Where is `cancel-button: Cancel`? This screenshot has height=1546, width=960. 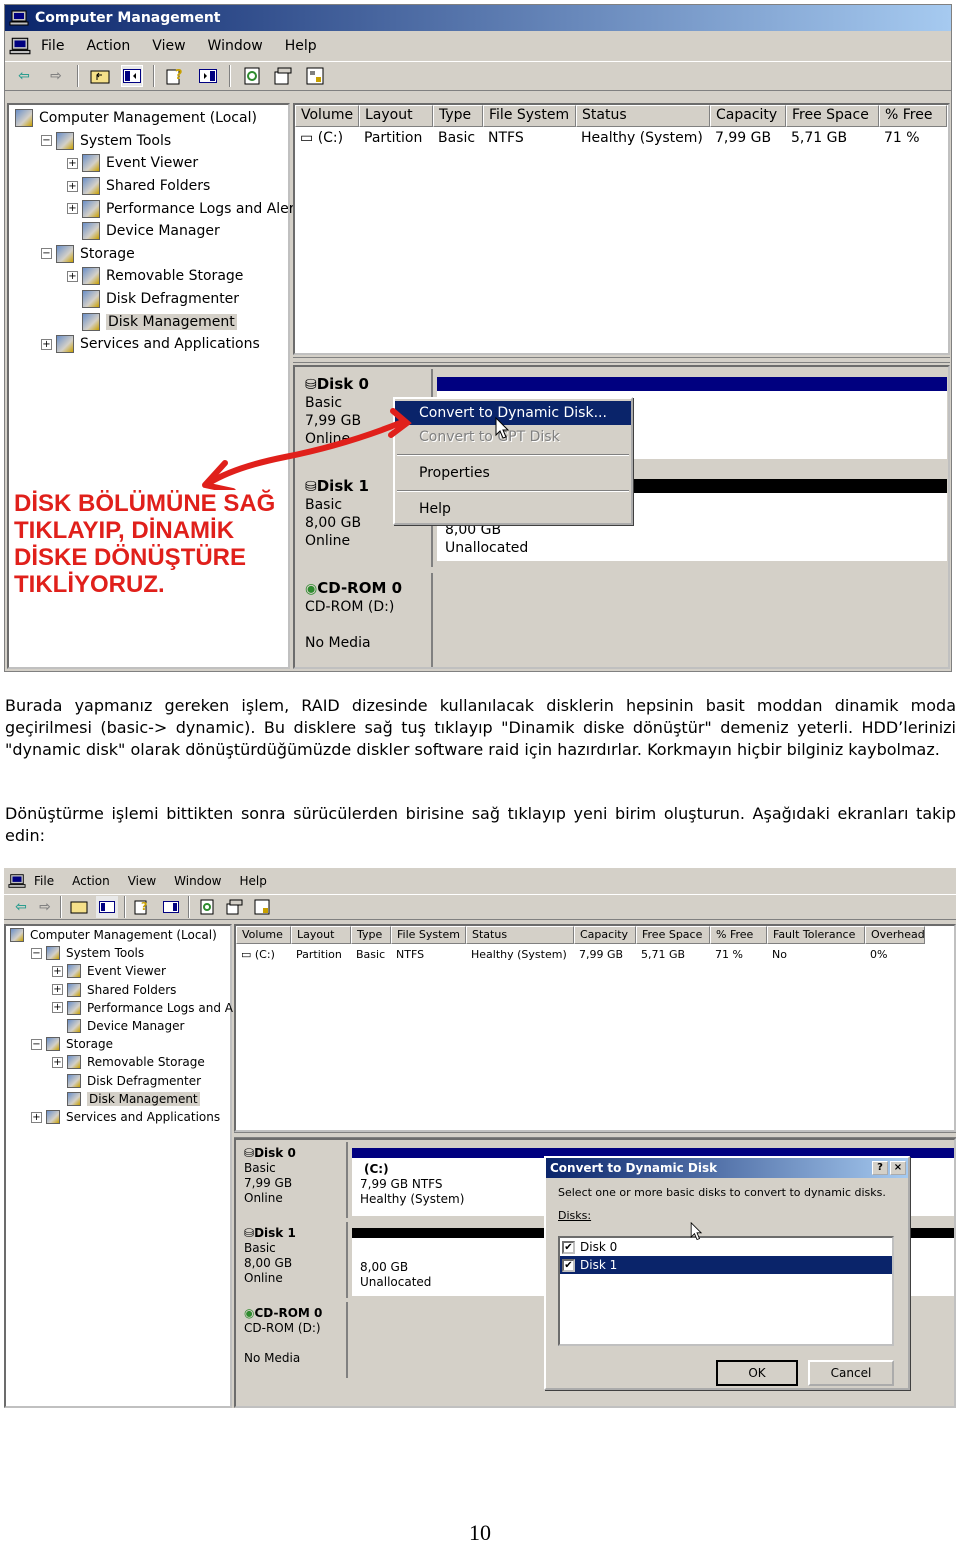
cancel-button: Cancel is located at coordinates (851, 1373).